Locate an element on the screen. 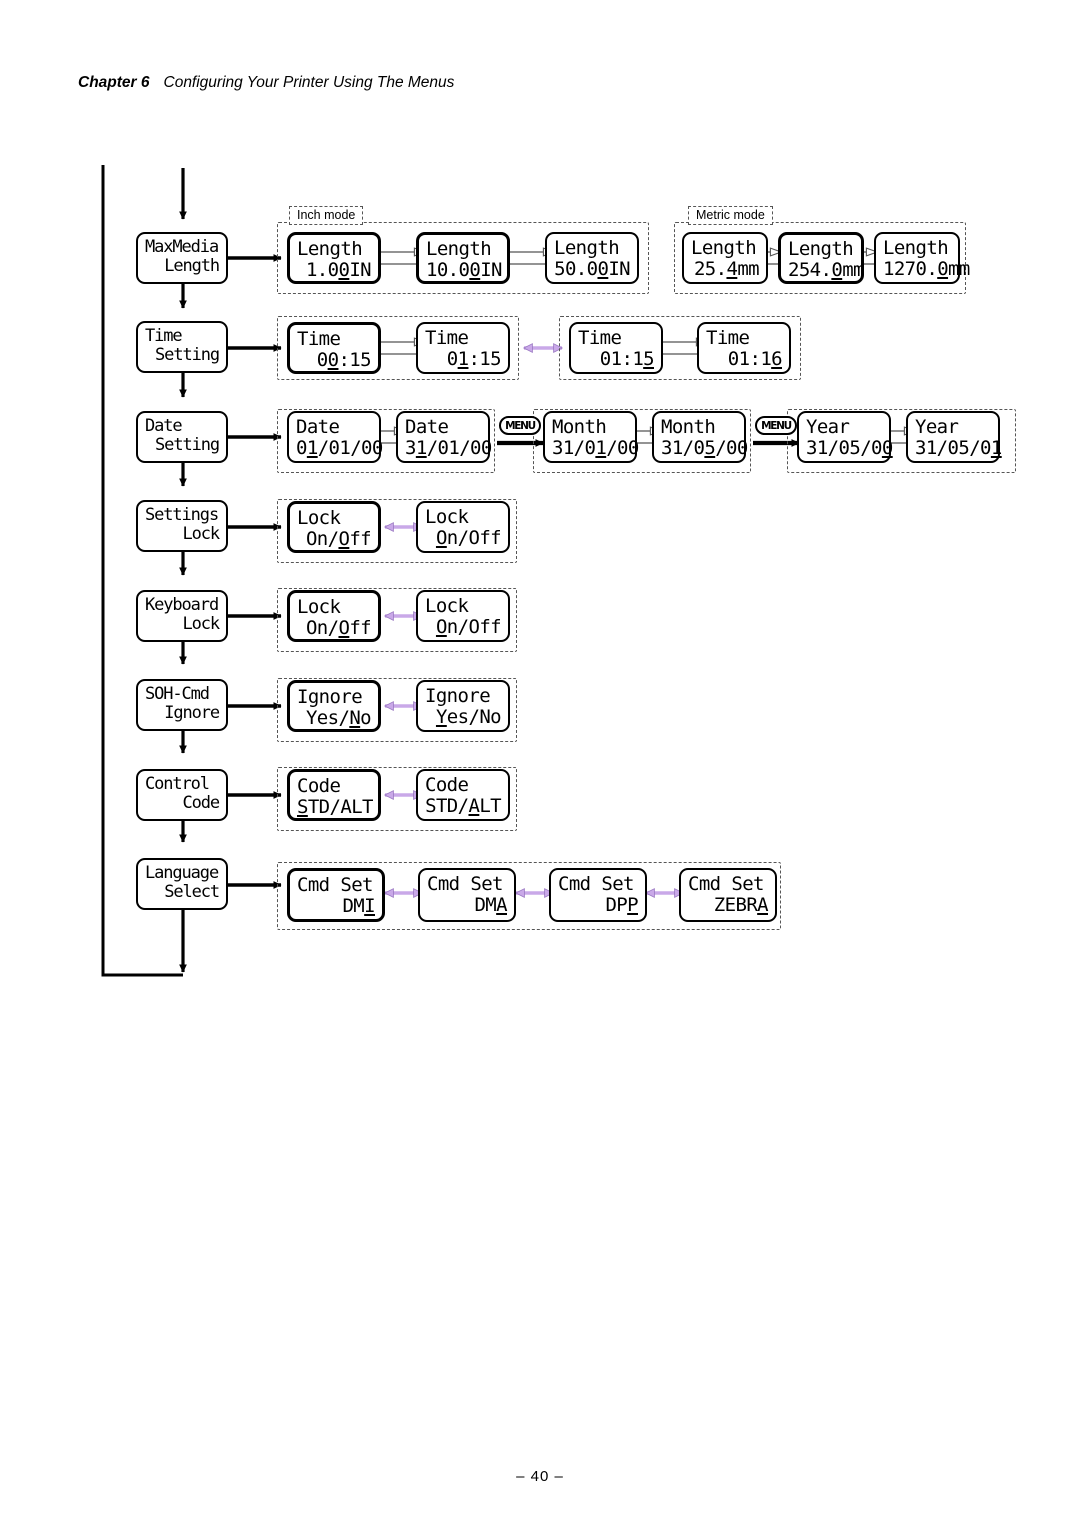  value-node-time-b-2: Time 01:16 is located at coordinates (744, 348).